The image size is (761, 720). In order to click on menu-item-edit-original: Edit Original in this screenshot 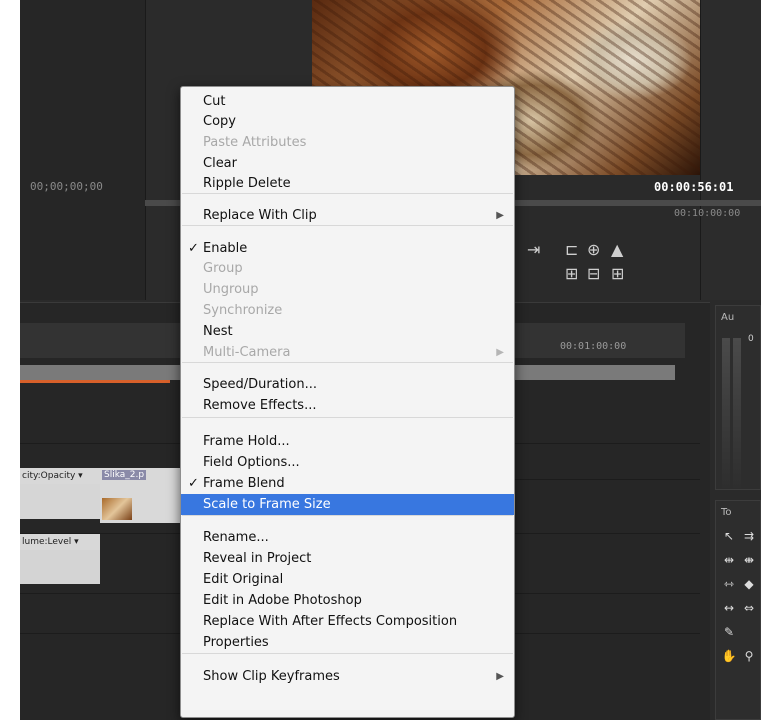, I will do `click(347, 579)`.